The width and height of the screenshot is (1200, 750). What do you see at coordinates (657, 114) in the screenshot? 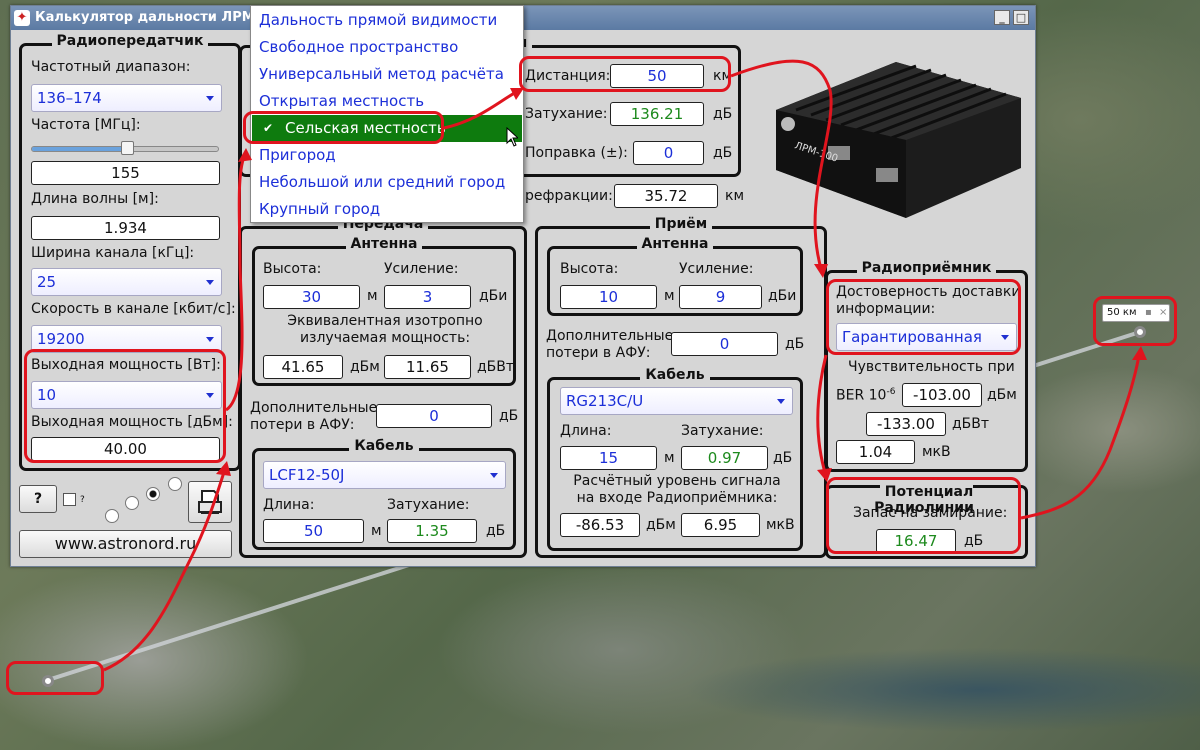
I see `attenuation-field: 136.21` at bounding box center [657, 114].